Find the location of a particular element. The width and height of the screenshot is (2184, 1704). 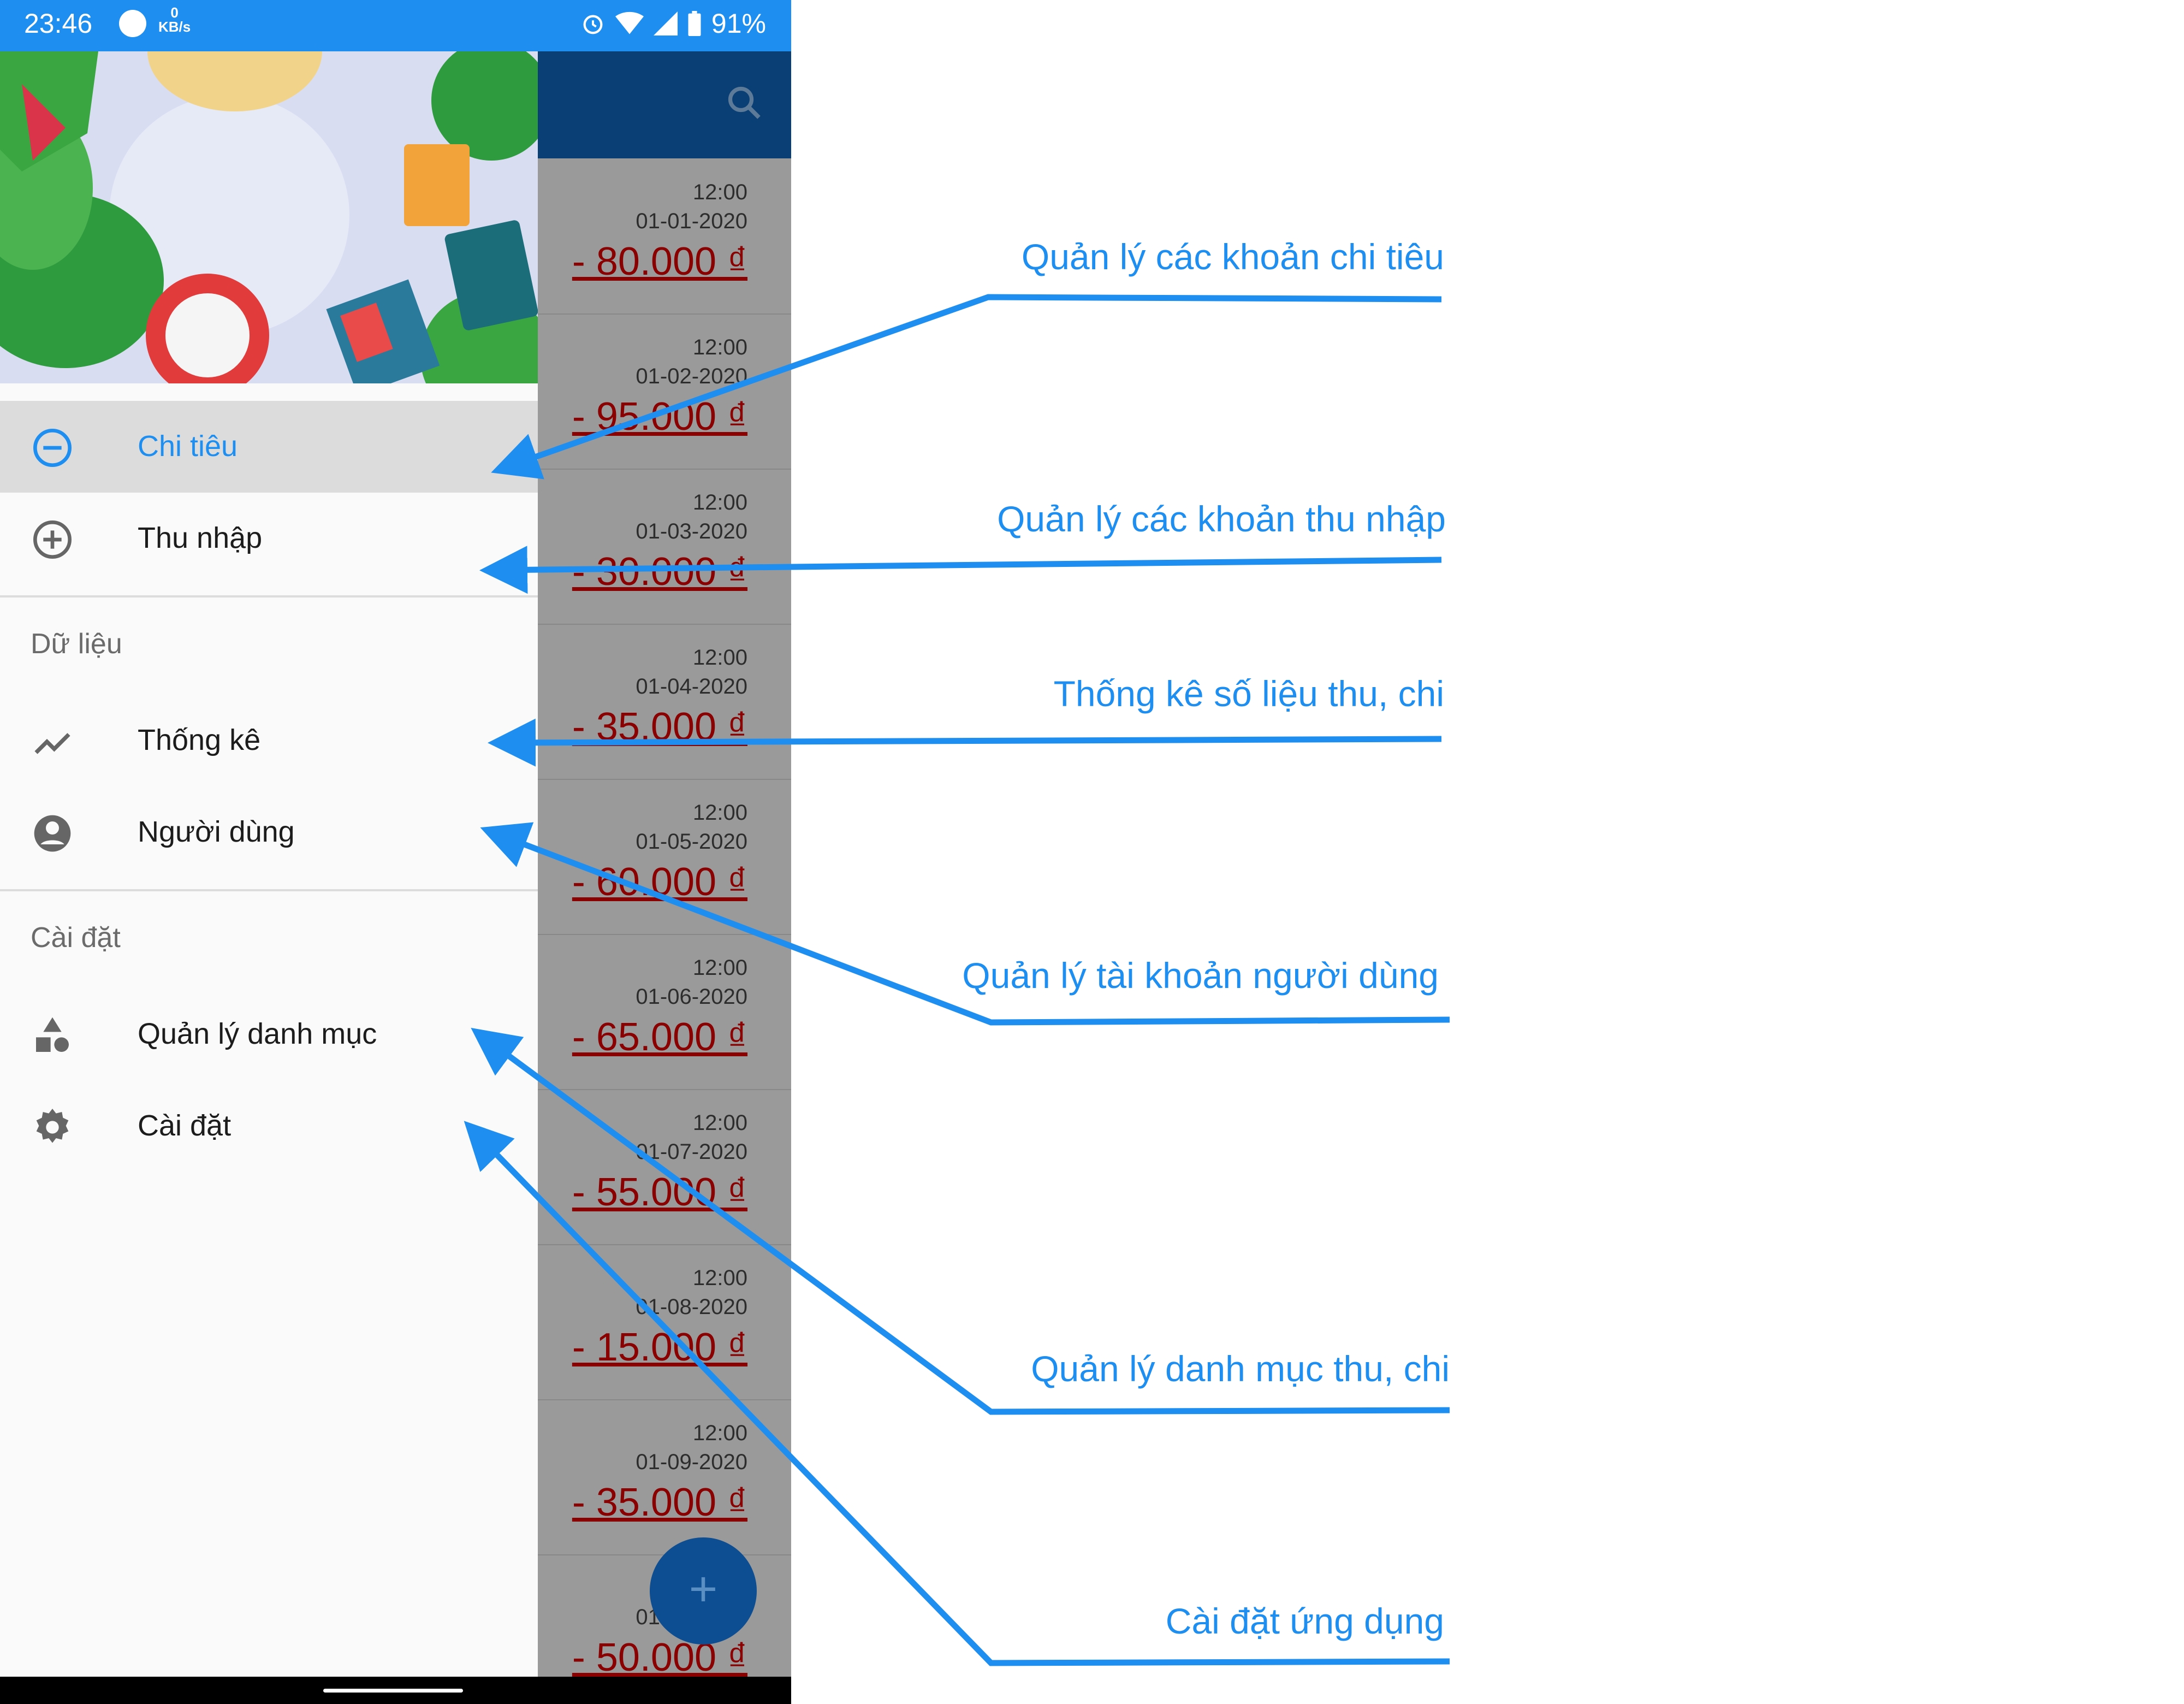

annotation-arrow-chi-tieu is located at coordinates (966, 387).